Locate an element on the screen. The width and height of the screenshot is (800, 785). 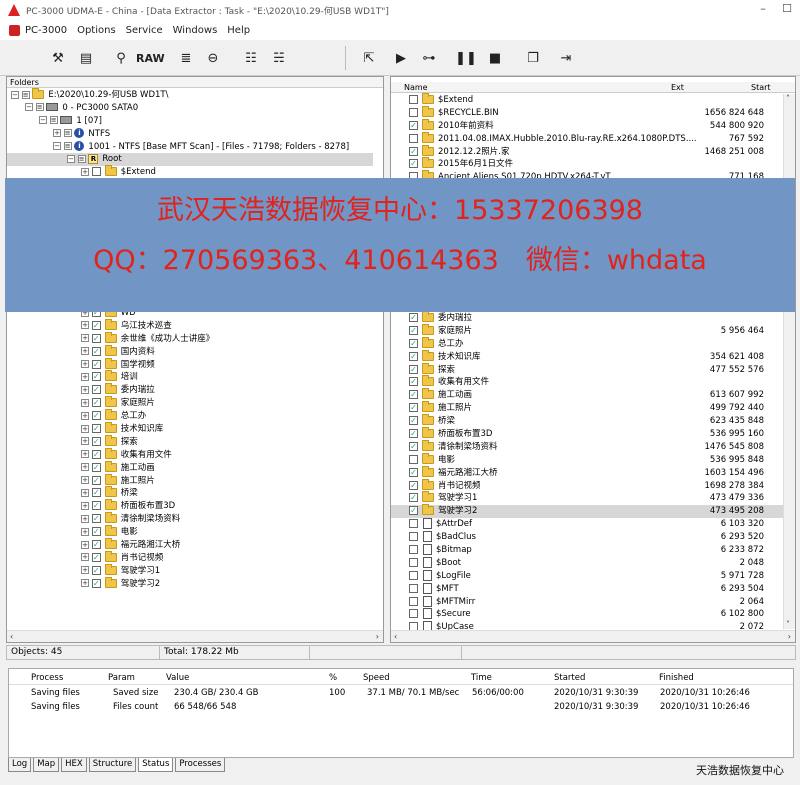
tools-icon: ⚒ is located at coordinates (58, 58).